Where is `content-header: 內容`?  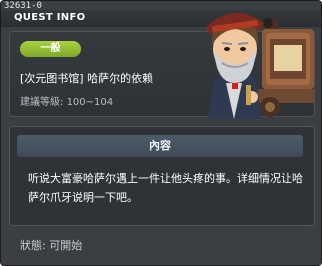
content-header: 內容 is located at coordinates (160, 146).